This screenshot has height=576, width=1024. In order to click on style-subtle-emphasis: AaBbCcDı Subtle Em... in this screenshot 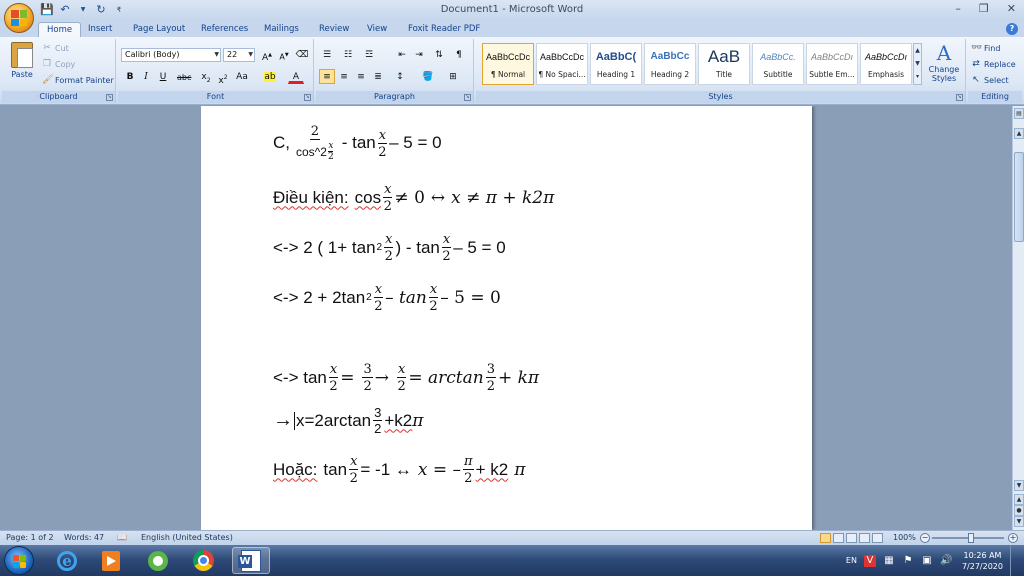, I will do `click(832, 64)`.